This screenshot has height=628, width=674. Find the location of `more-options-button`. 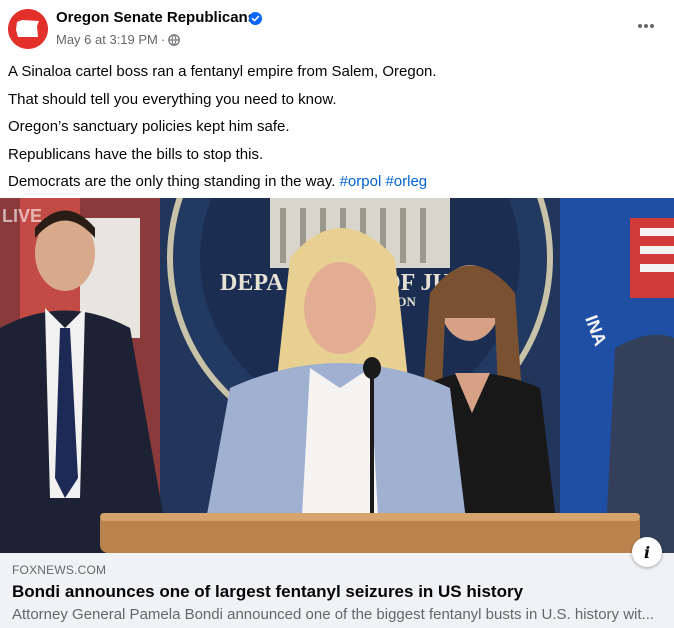

more-options-button is located at coordinates (646, 26).